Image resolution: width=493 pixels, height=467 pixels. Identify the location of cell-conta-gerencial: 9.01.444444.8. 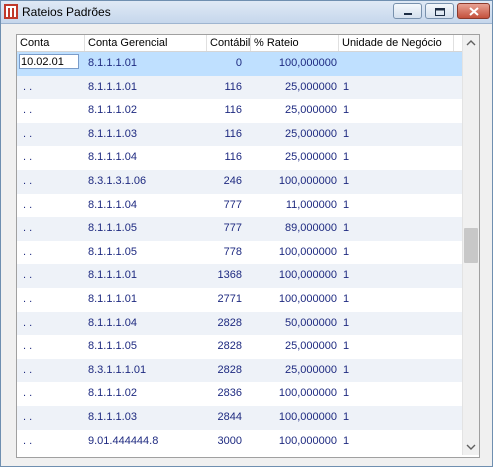
(146, 442).